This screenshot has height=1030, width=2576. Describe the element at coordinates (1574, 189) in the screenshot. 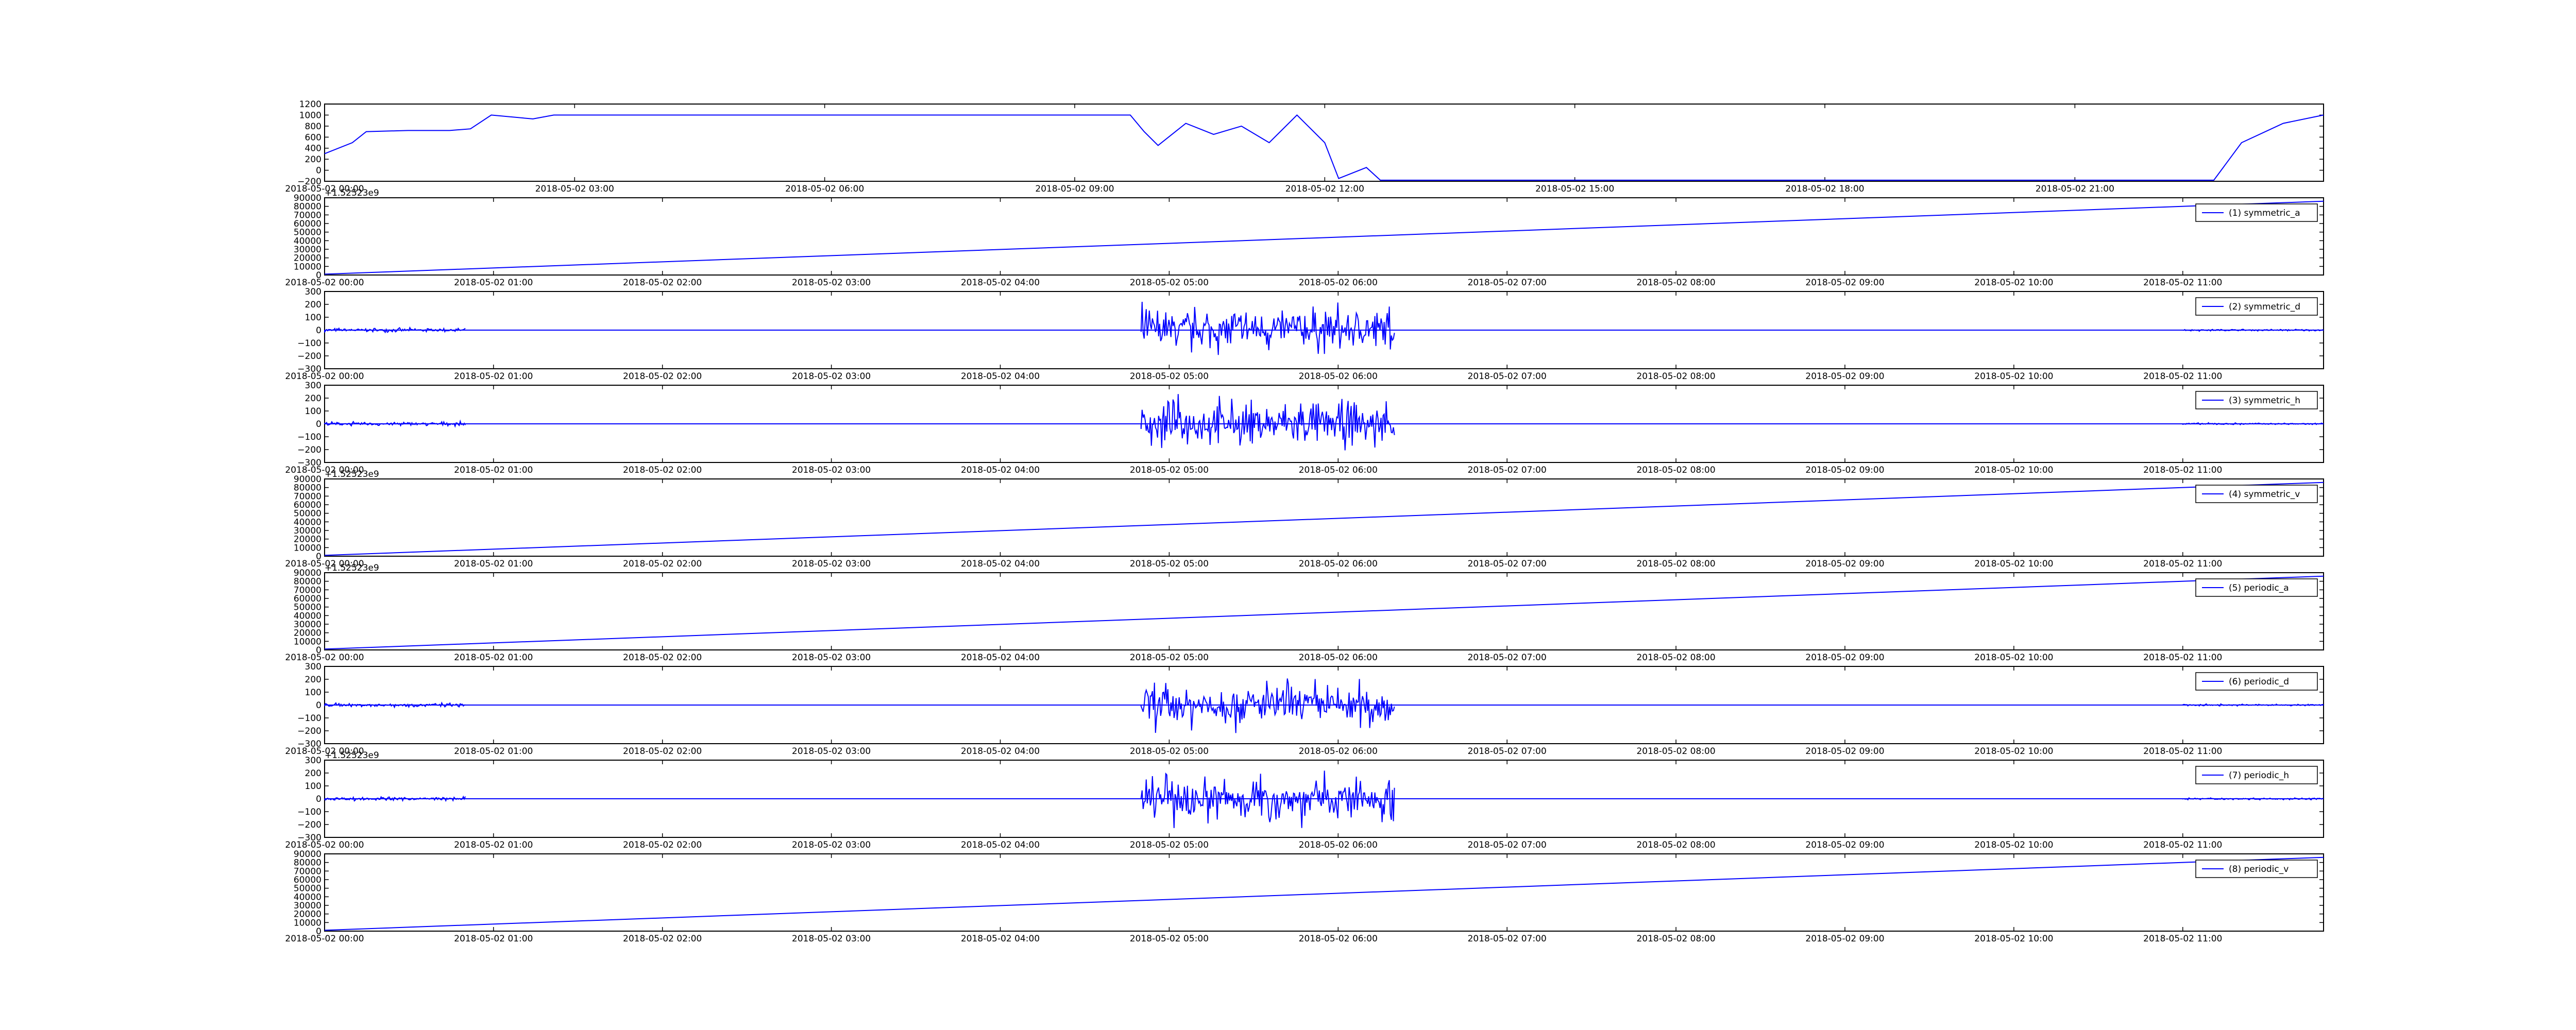

I see `x-tick-label: 2018-05-02 15:00` at that location.